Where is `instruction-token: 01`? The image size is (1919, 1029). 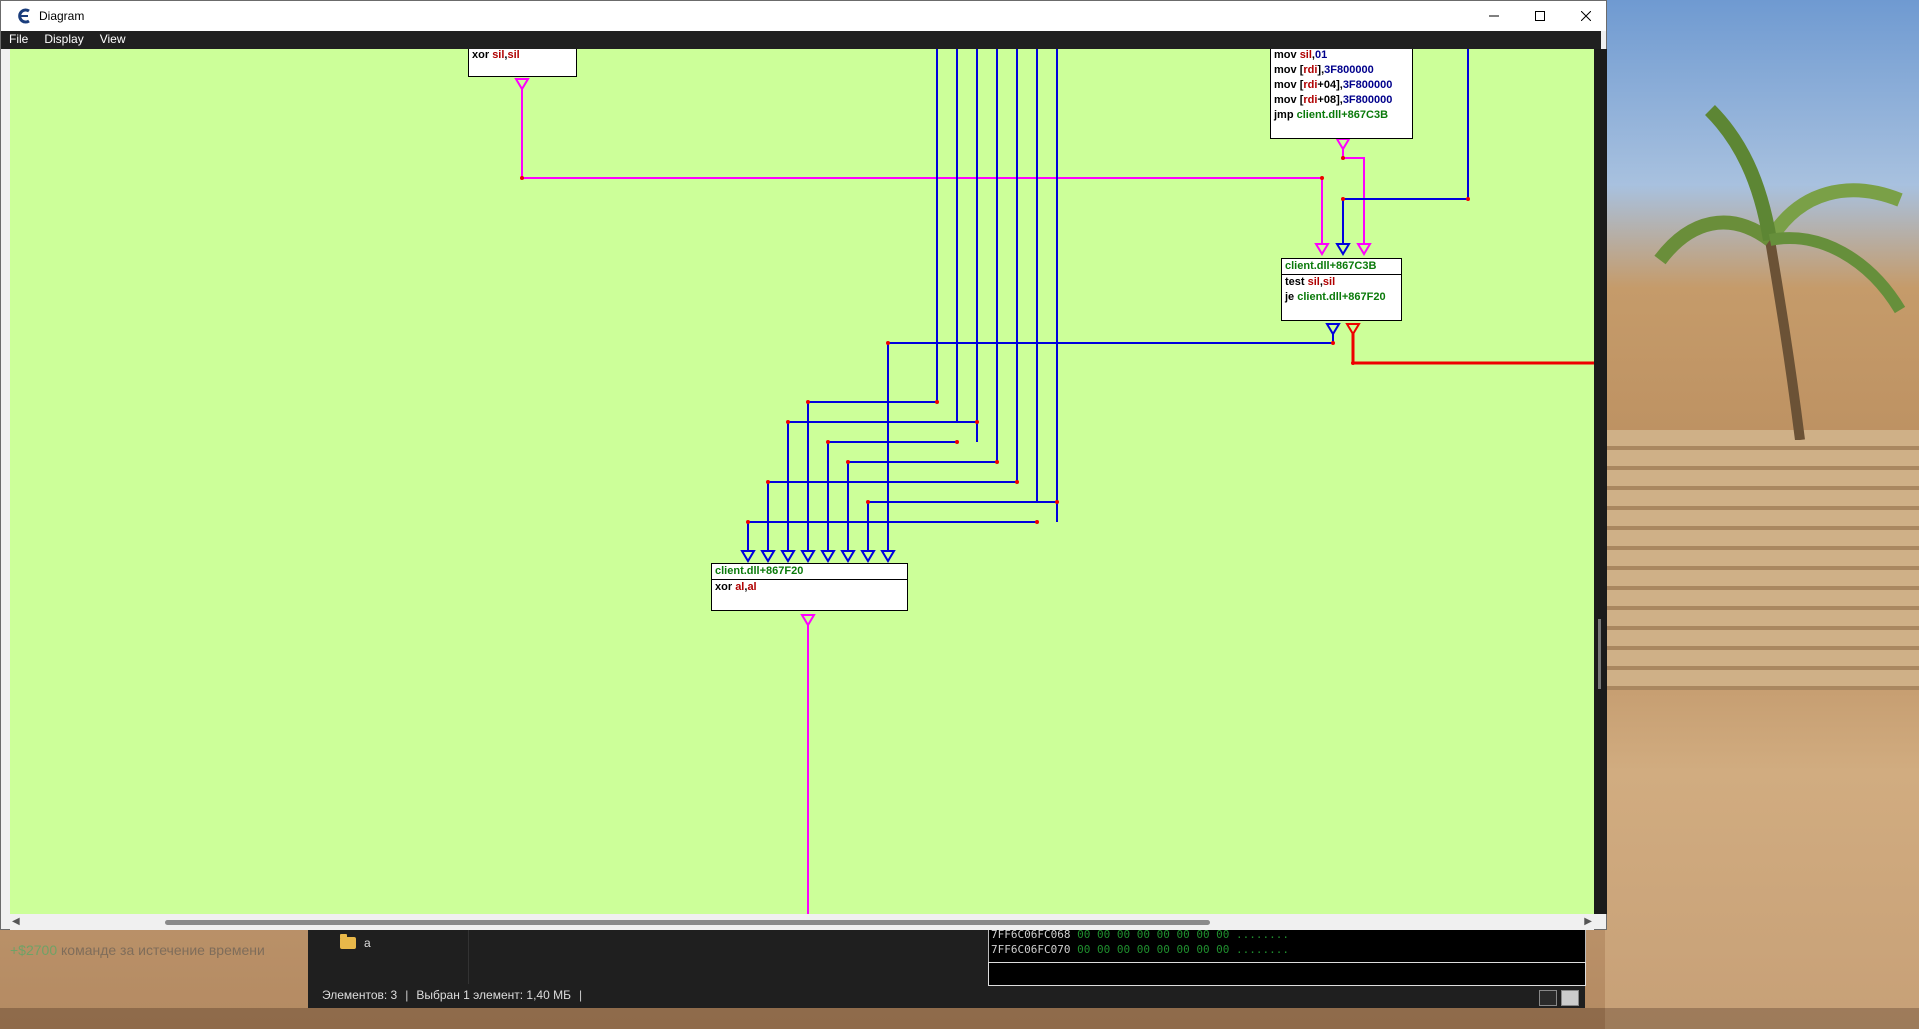
instruction-token: 01 is located at coordinates (1321, 55).